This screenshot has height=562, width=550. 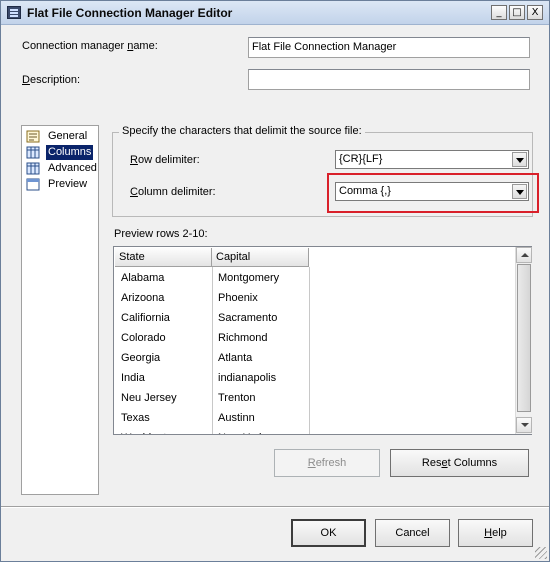 What do you see at coordinates (135, 418) in the screenshot?
I see `grid-cell: Texas` at bounding box center [135, 418].